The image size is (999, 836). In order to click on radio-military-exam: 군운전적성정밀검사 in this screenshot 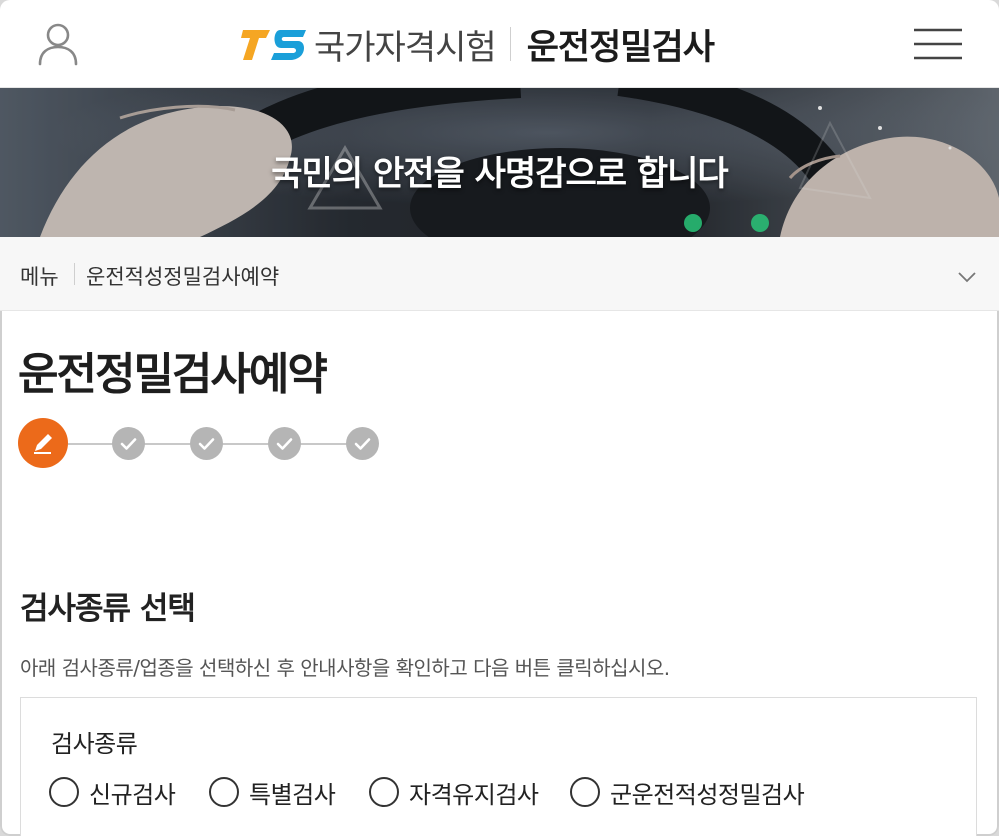, I will do `click(687, 792)`.